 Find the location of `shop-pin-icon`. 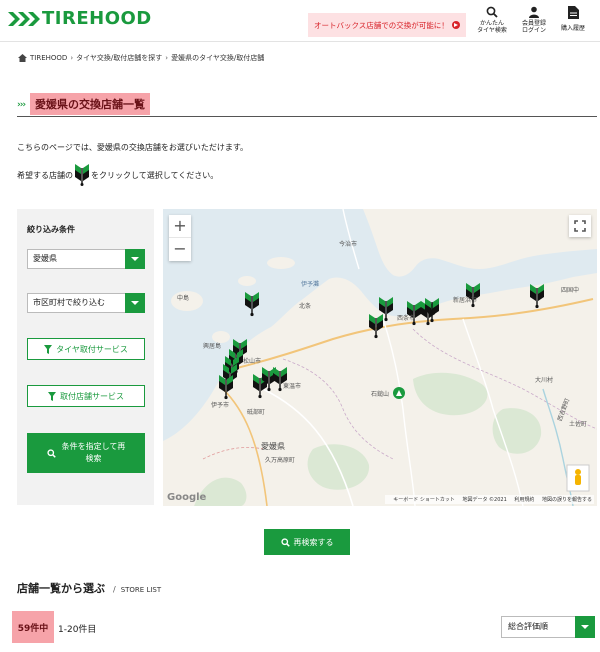

shop-pin-icon is located at coordinates (82, 175).